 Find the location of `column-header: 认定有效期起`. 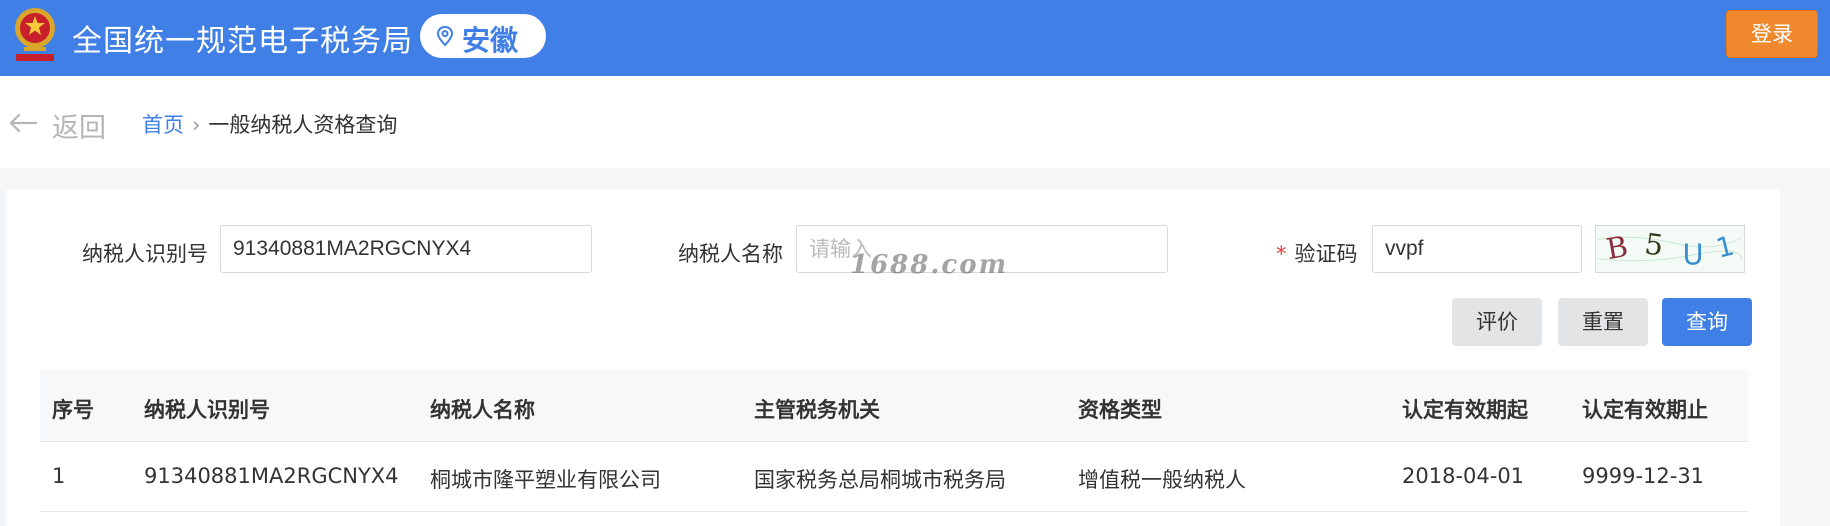

column-header: 认定有效期起 is located at coordinates (1465, 410).